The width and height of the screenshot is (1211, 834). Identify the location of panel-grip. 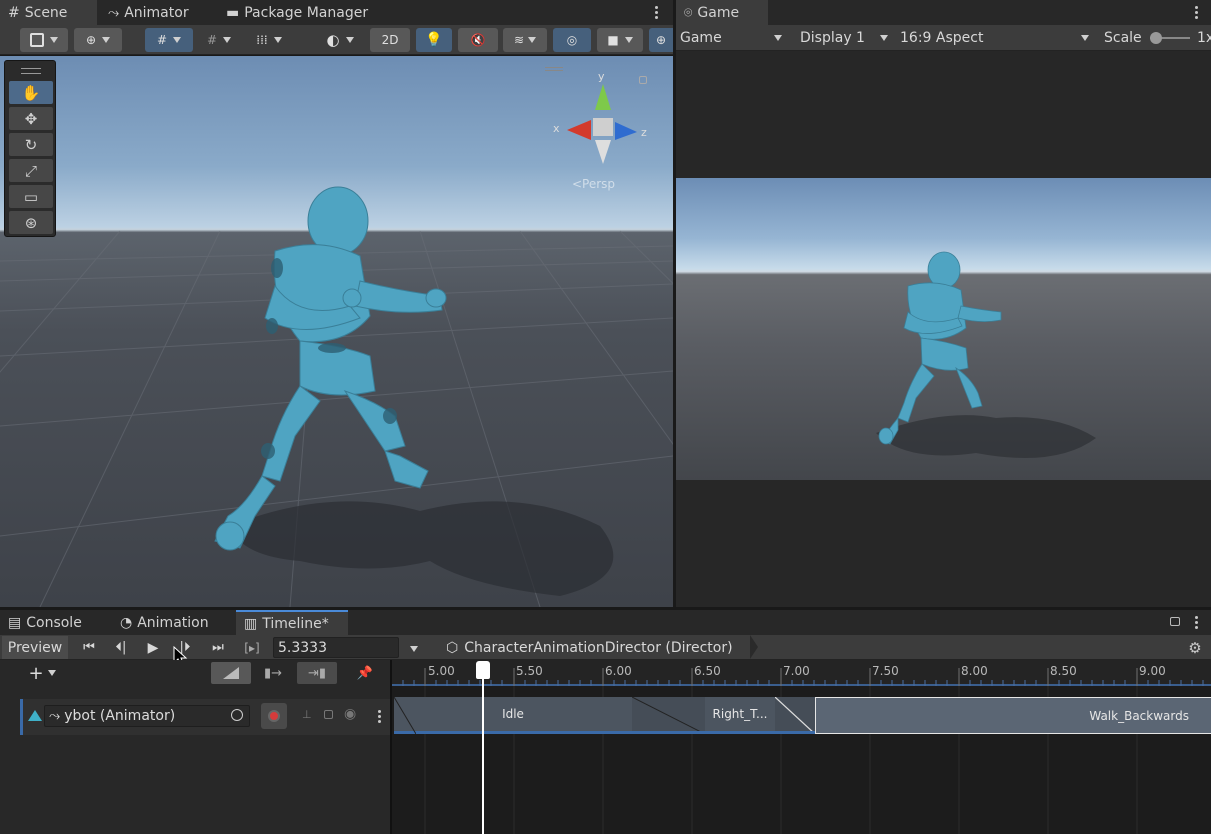
(31, 71).